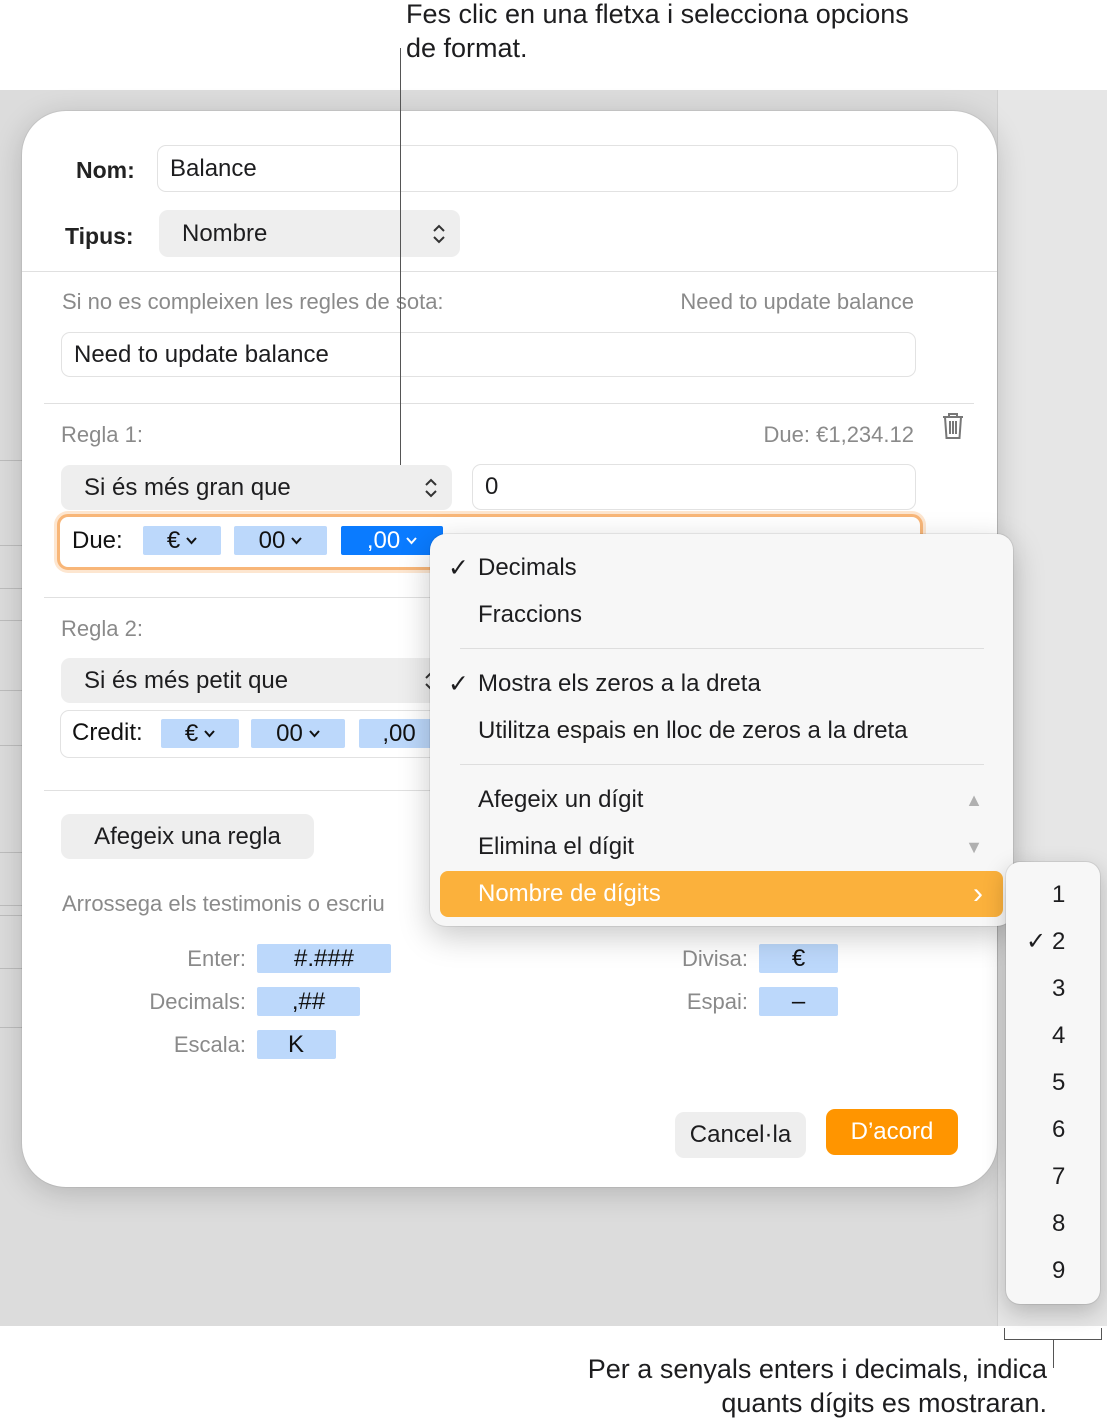 This screenshot has height=1423, width=1107. What do you see at coordinates (527, 567) in the screenshot?
I see `menu-item-label: Decimals` at bounding box center [527, 567].